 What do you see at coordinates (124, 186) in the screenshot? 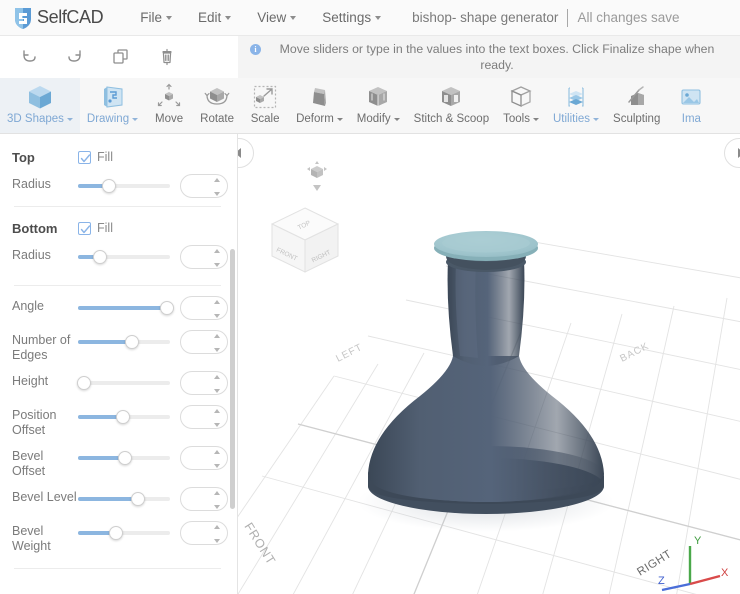
I see `top-radius-slider` at bounding box center [124, 186].